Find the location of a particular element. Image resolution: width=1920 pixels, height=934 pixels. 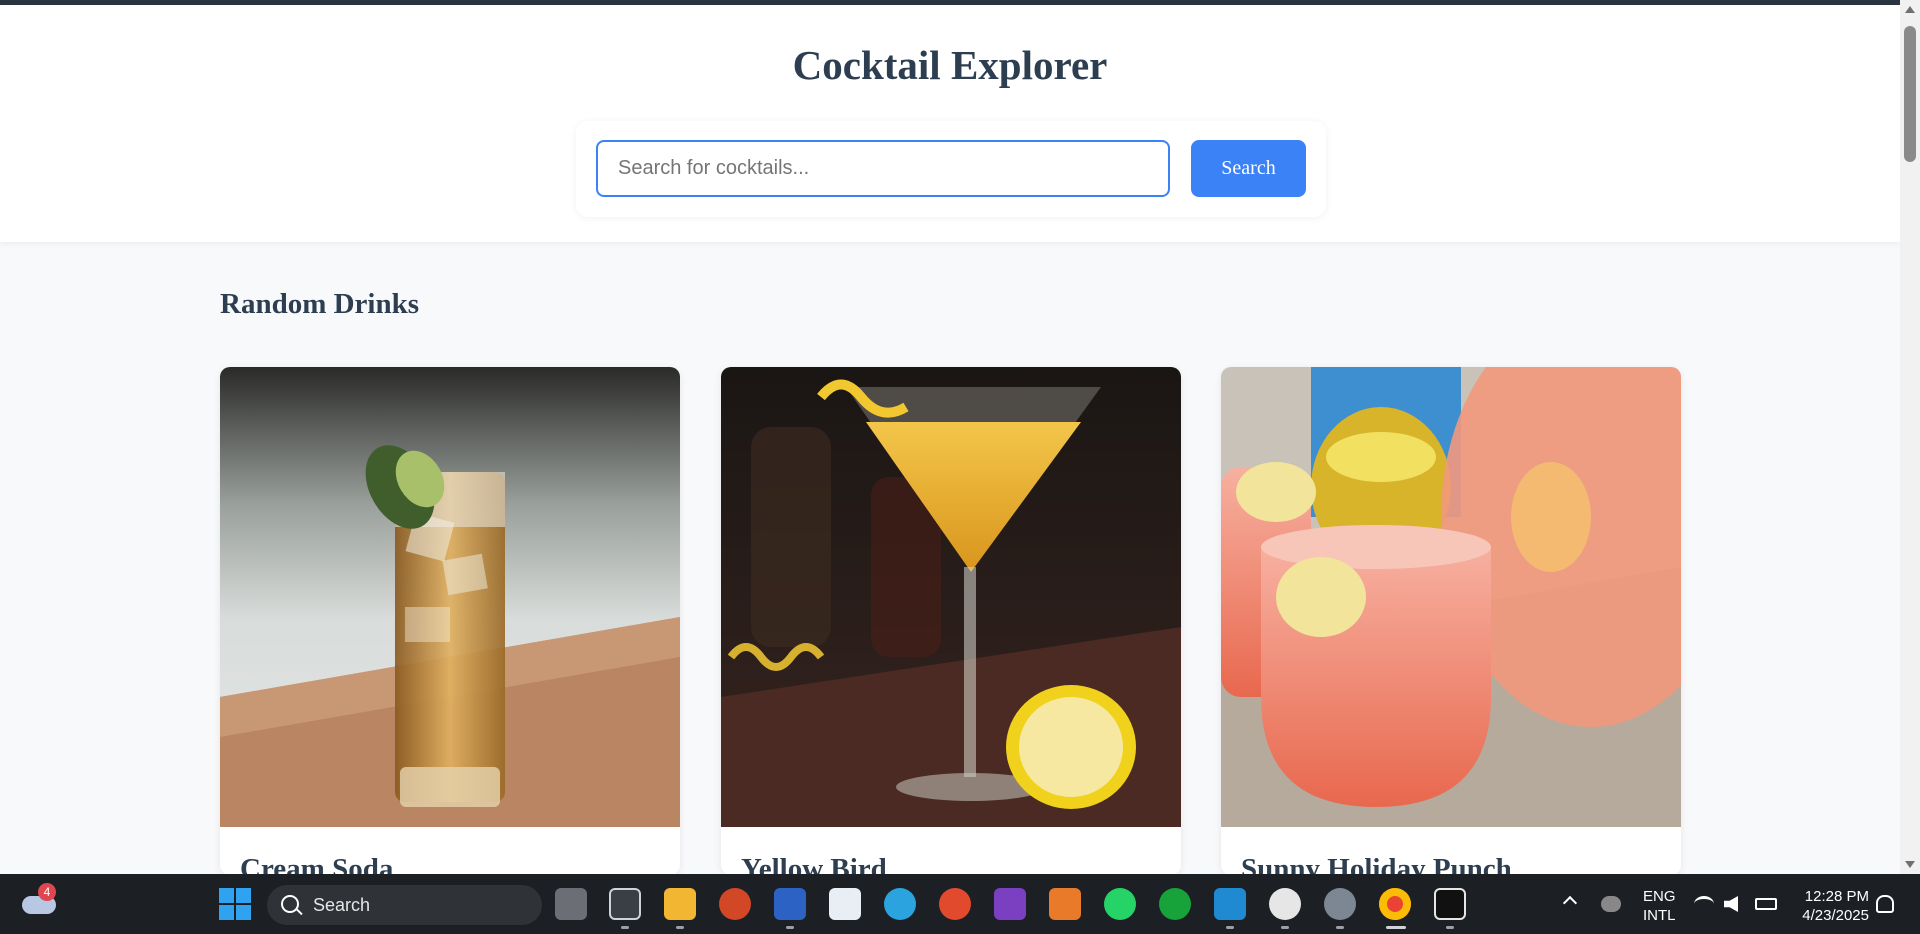

search-icon is located at coordinates (290, 904).